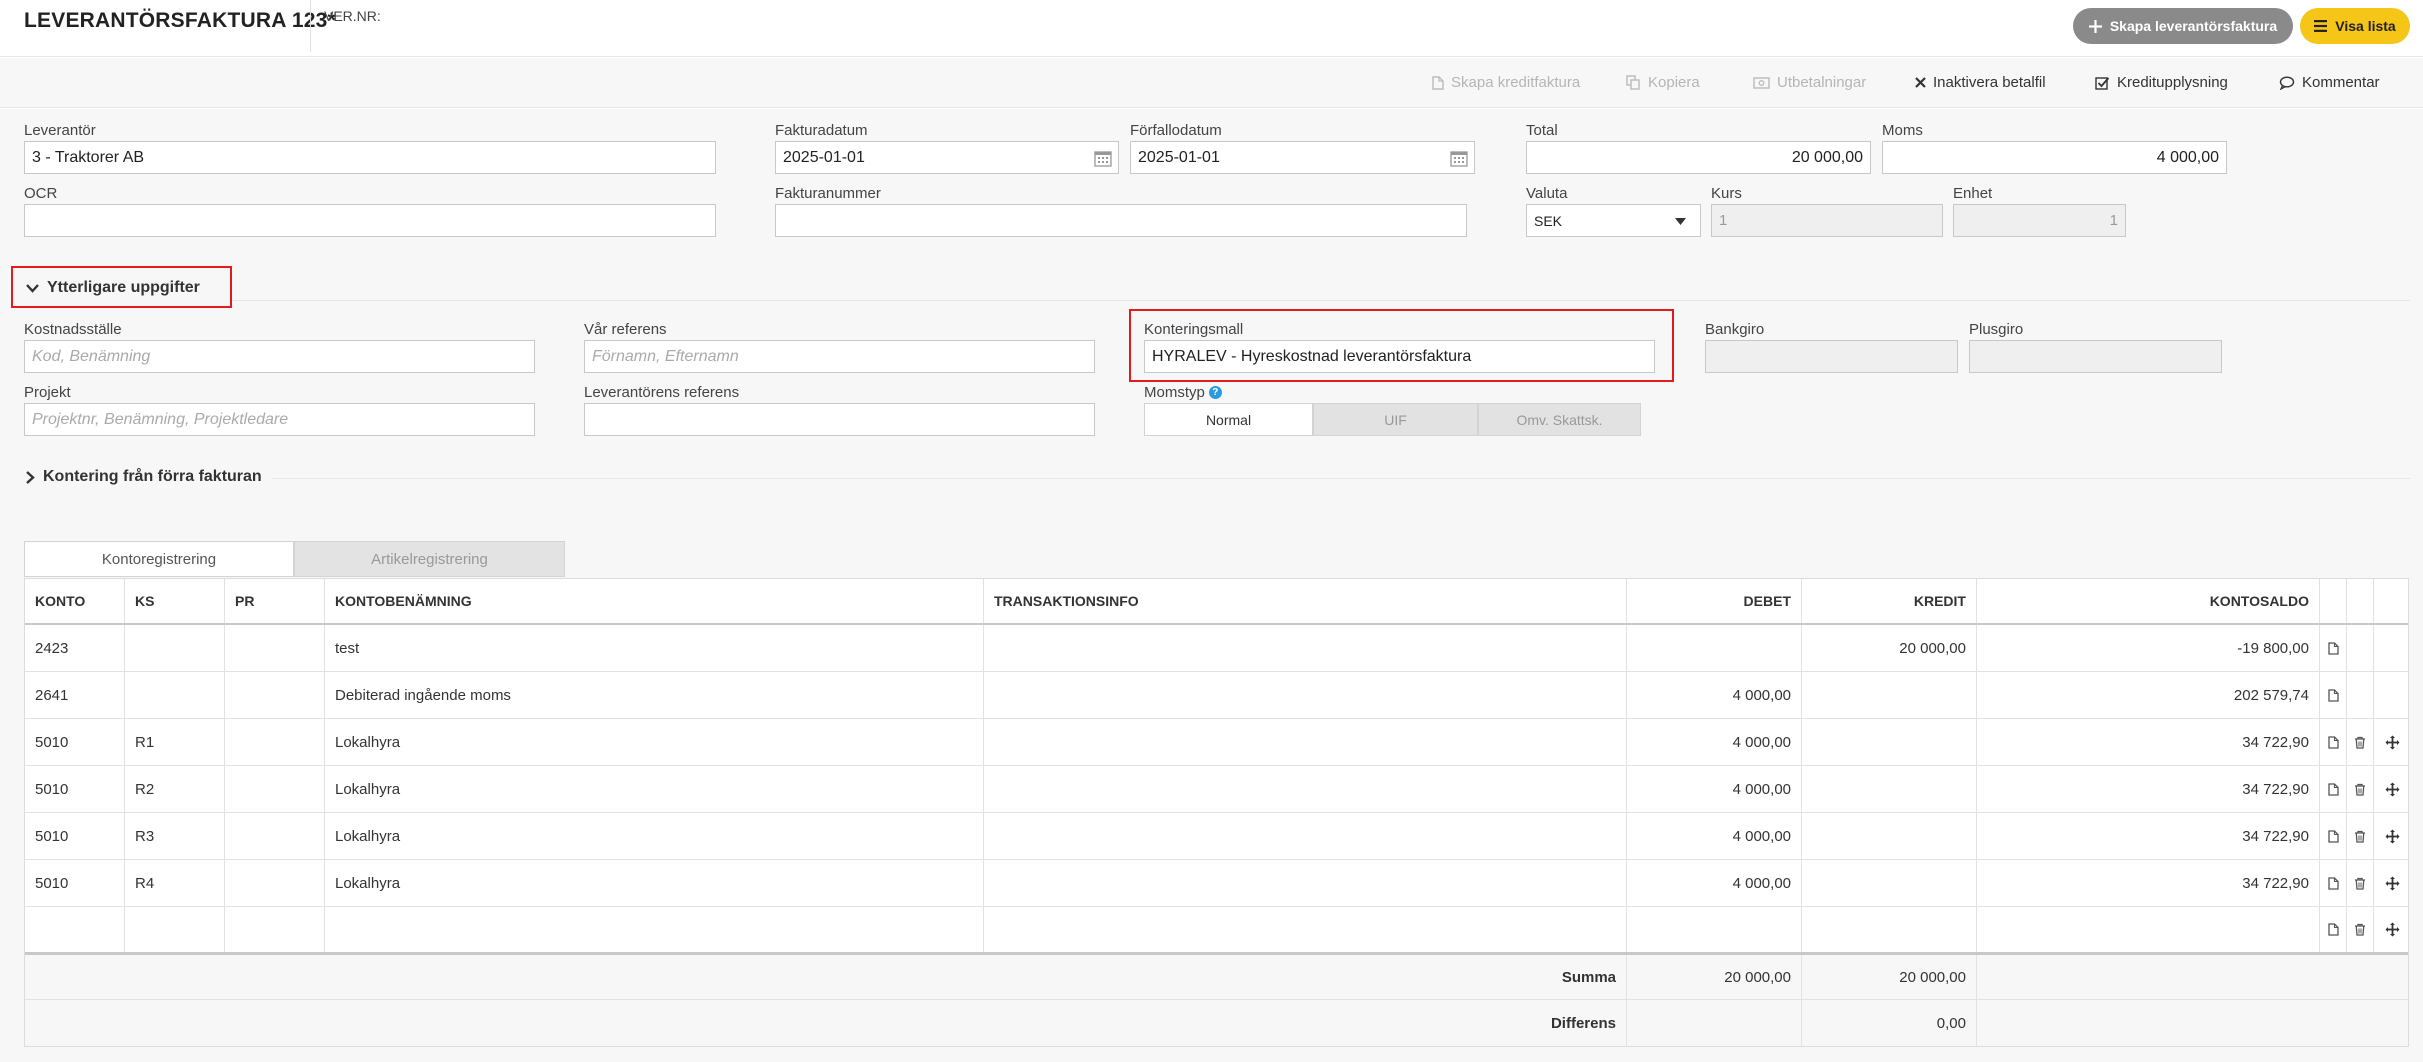 The width and height of the screenshot is (2423, 1062). Describe the element at coordinates (2054, 157) in the screenshot. I see `vat-input: 4 000,00` at that location.